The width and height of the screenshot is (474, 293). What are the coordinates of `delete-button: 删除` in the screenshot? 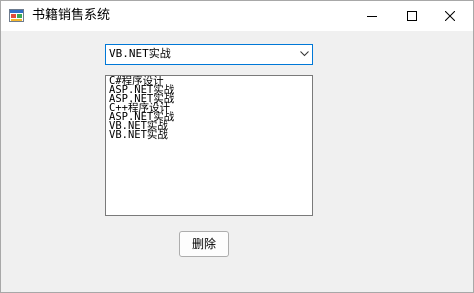 It's located at (204, 244).